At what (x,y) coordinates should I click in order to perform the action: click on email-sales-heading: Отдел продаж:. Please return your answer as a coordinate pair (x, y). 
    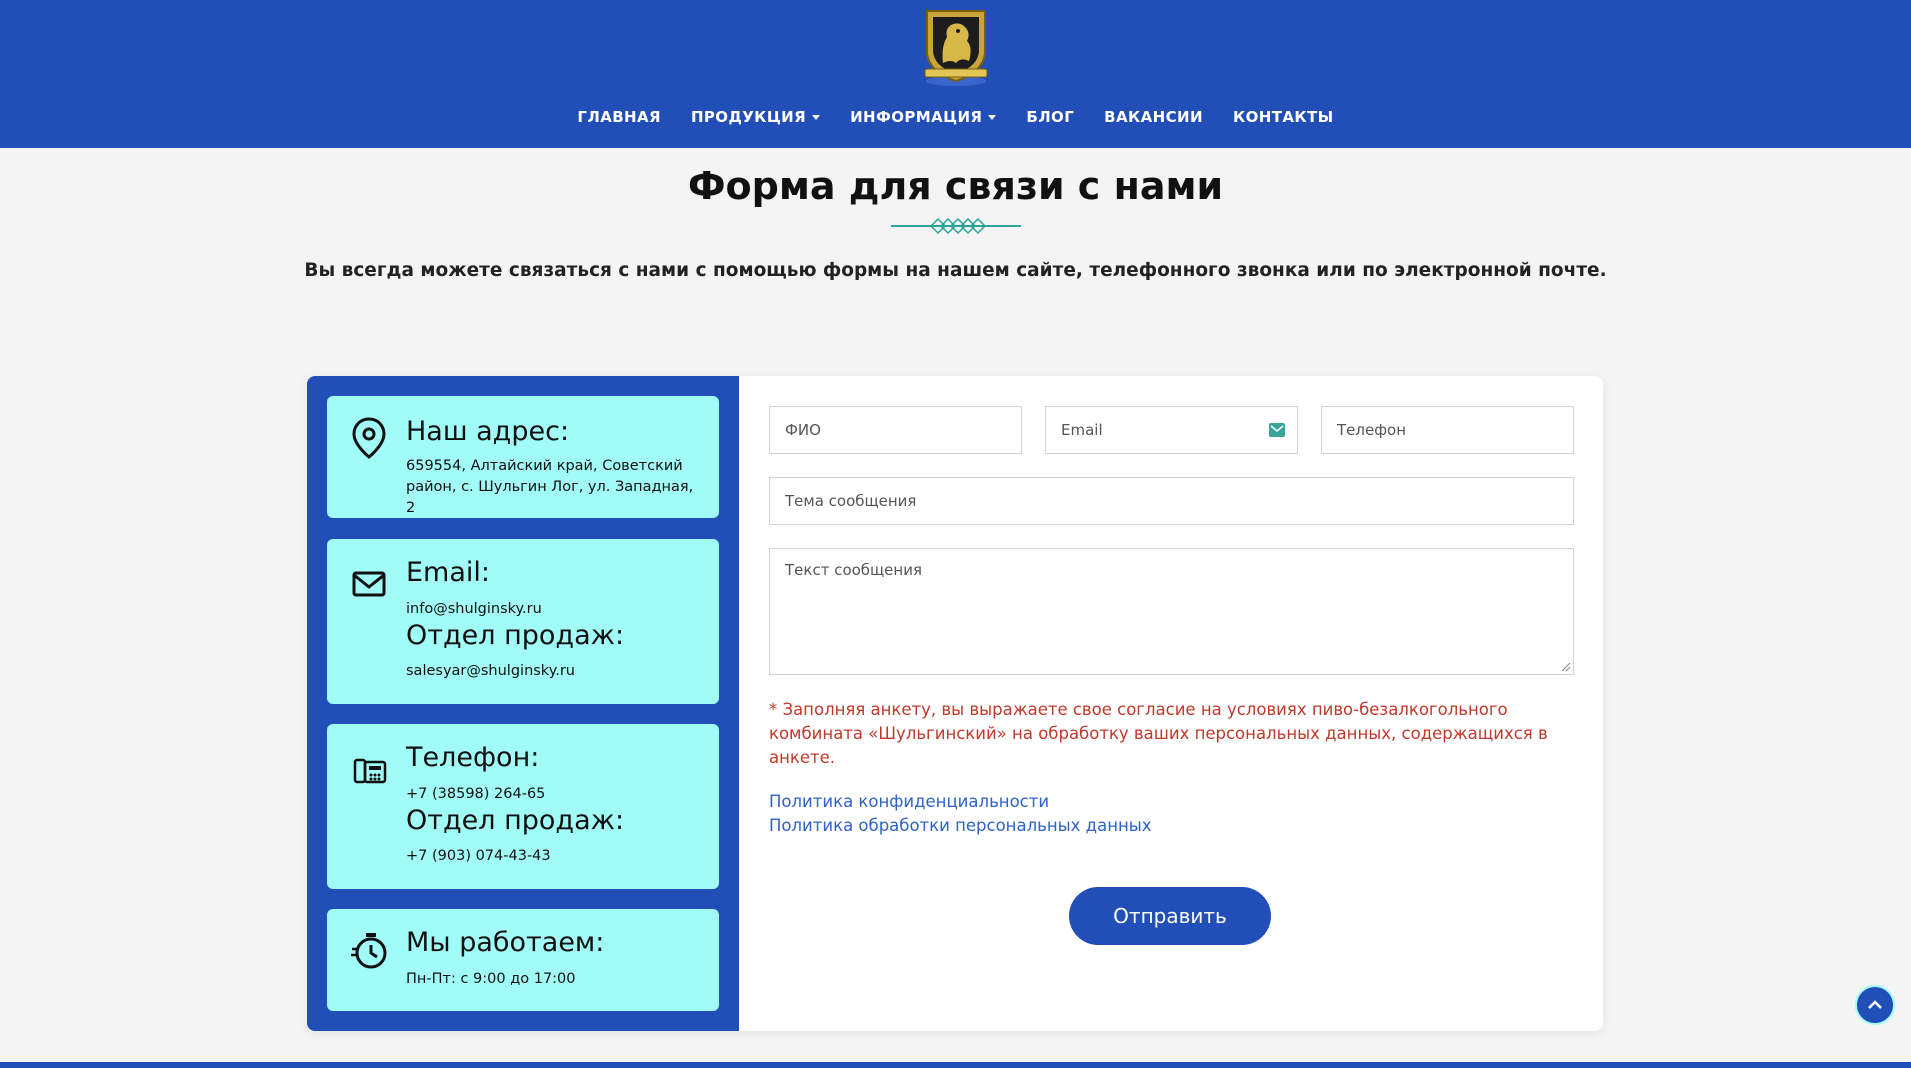
    Looking at the image, I should click on (515, 635).